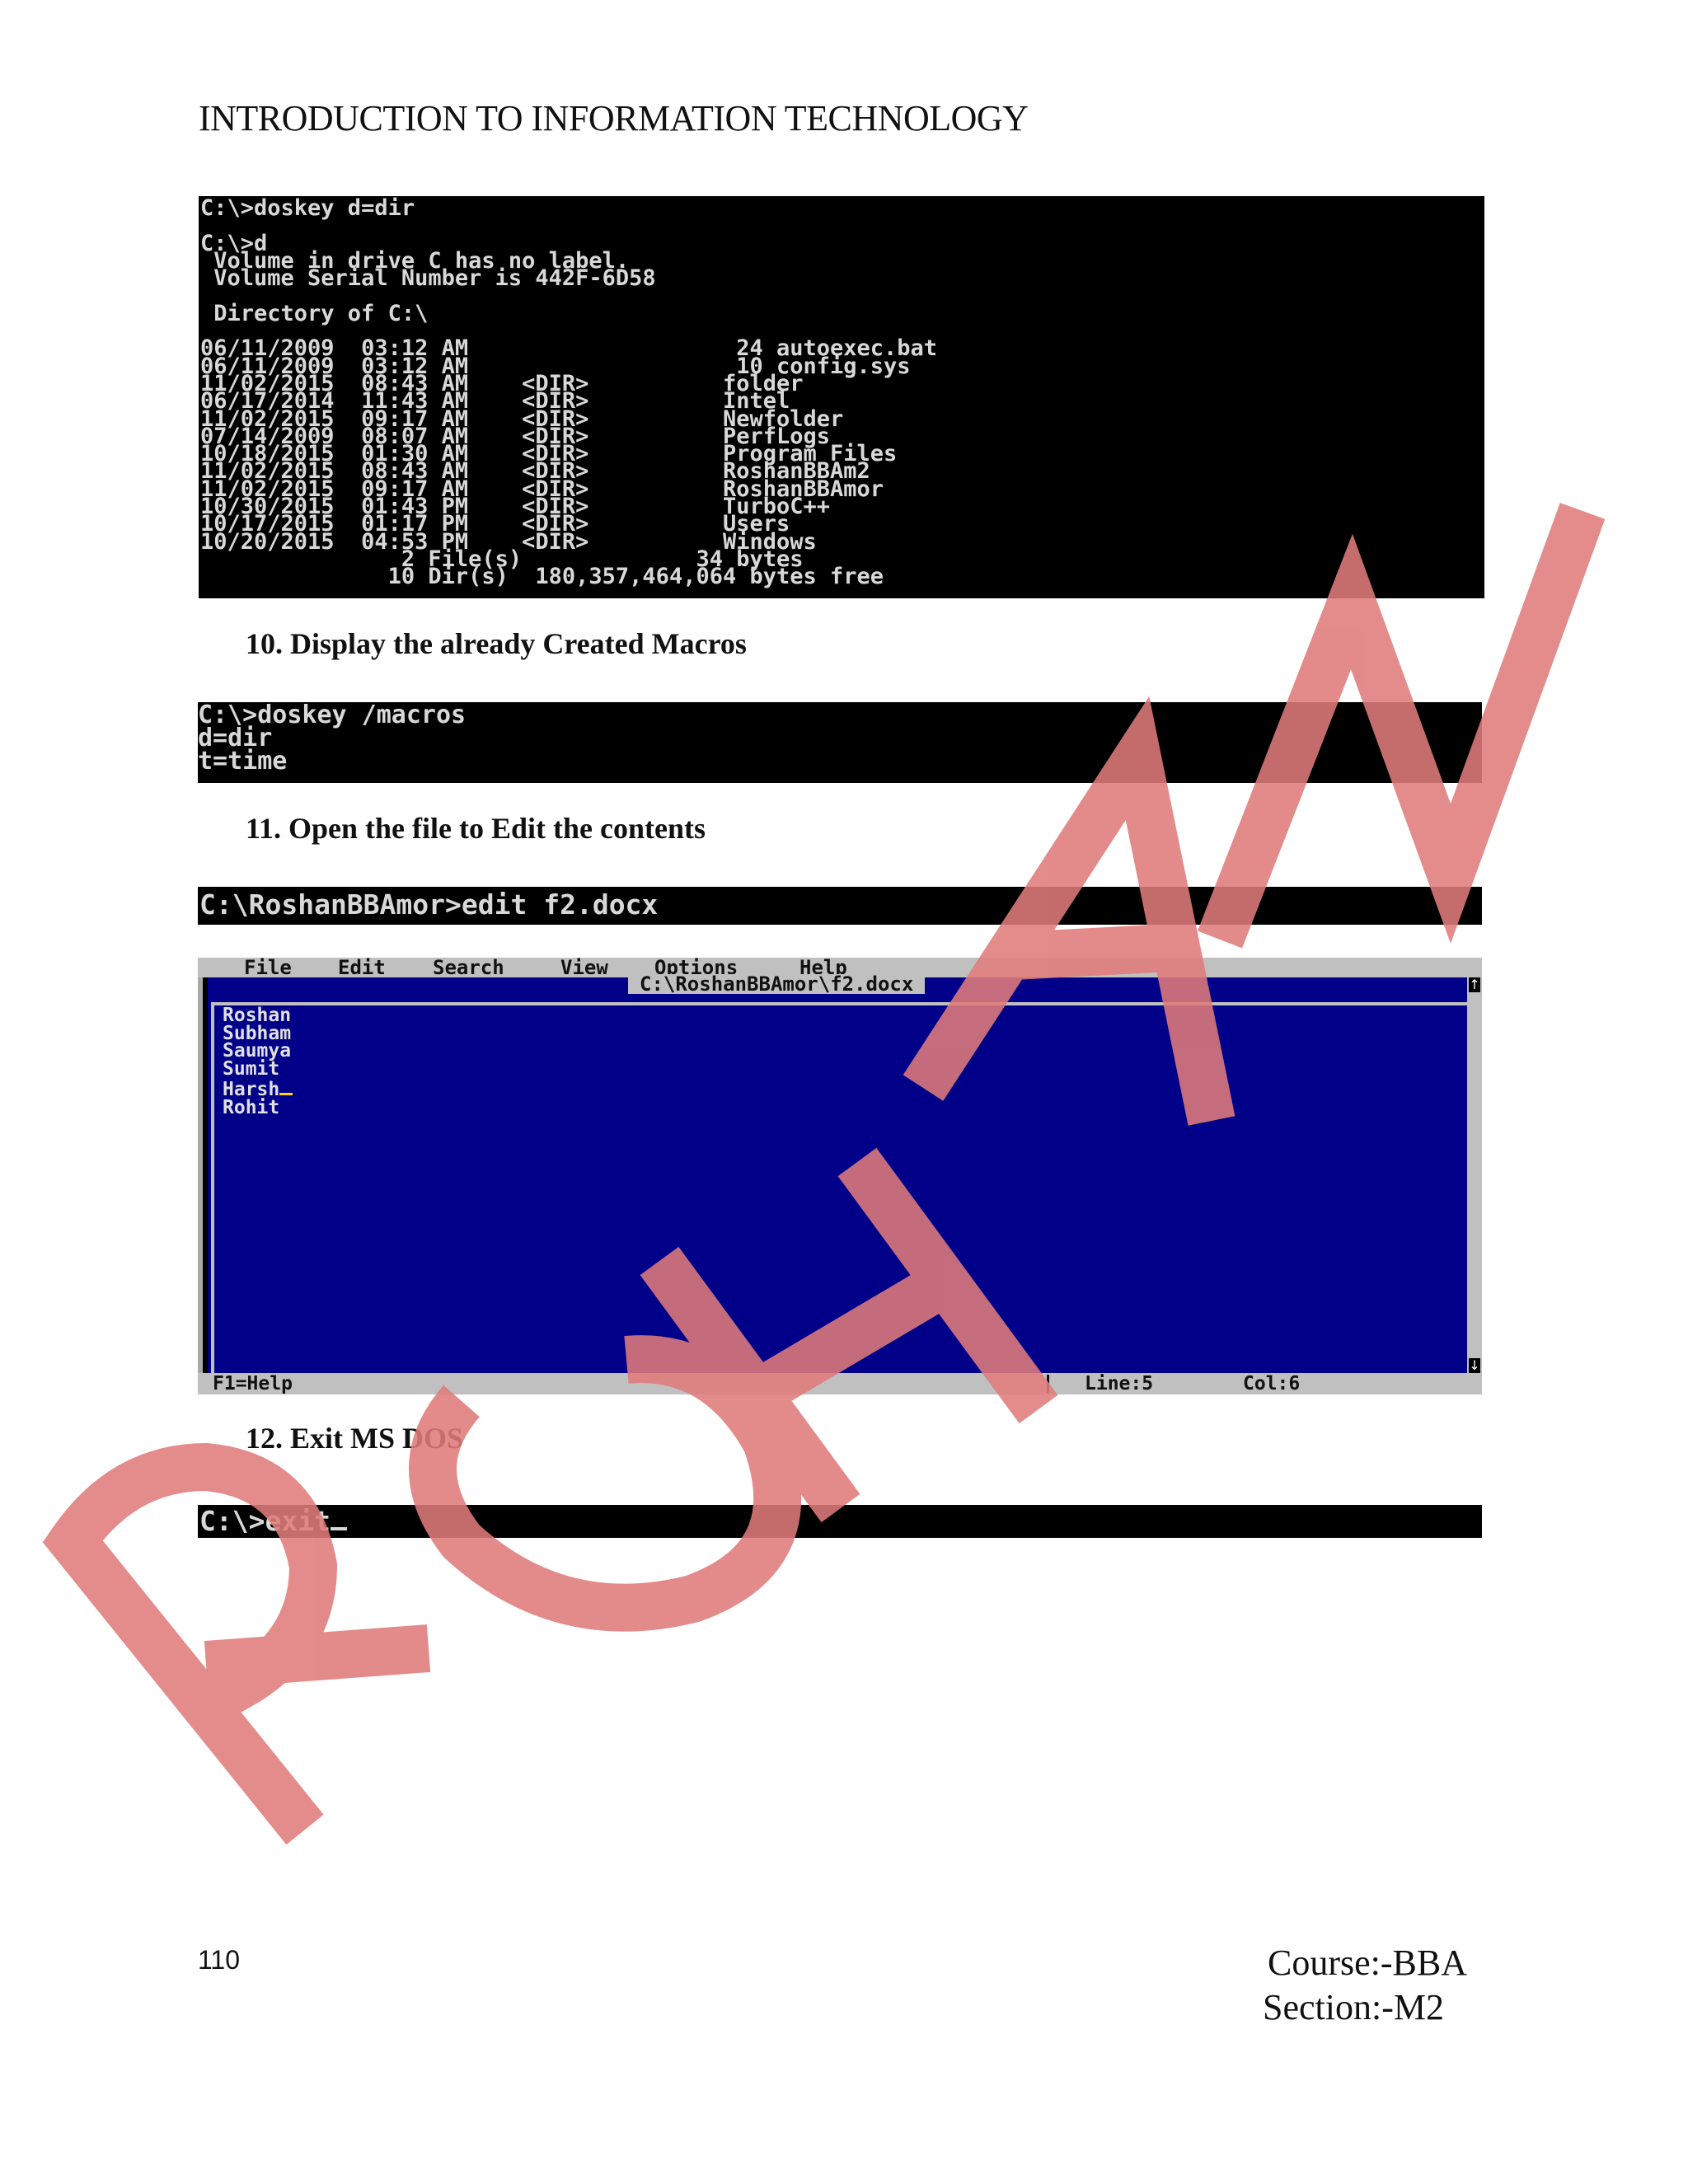 Image resolution: width=1688 pixels, height=2184 pixels. Describe the element at coordinates (1474, 1175) in the screenshot. I see `editor-scrollbar: ↑ ↓` at that location.